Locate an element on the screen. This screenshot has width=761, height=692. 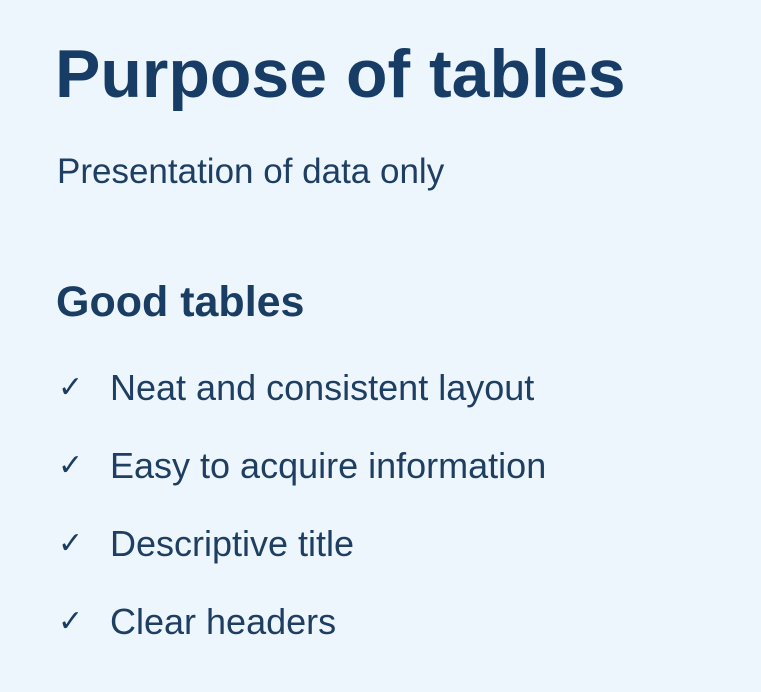
section-heading: Good tables is located at coordinates (180, 302).